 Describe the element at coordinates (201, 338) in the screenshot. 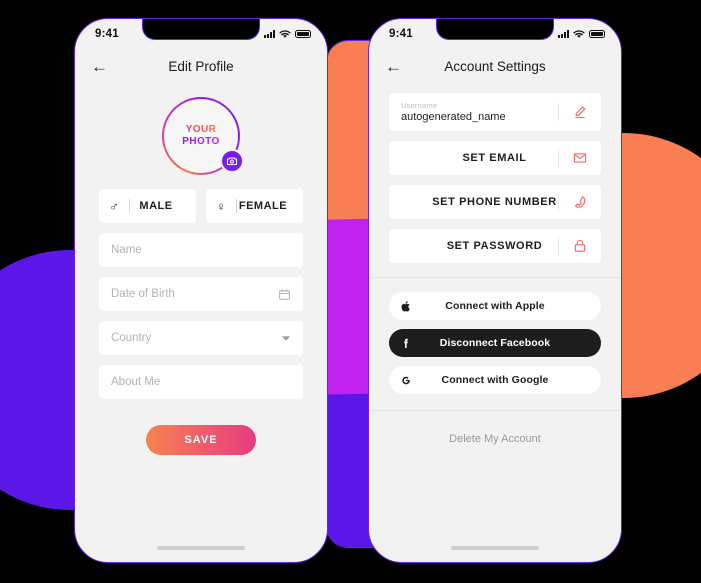

I see `country-select: Country` at that location.